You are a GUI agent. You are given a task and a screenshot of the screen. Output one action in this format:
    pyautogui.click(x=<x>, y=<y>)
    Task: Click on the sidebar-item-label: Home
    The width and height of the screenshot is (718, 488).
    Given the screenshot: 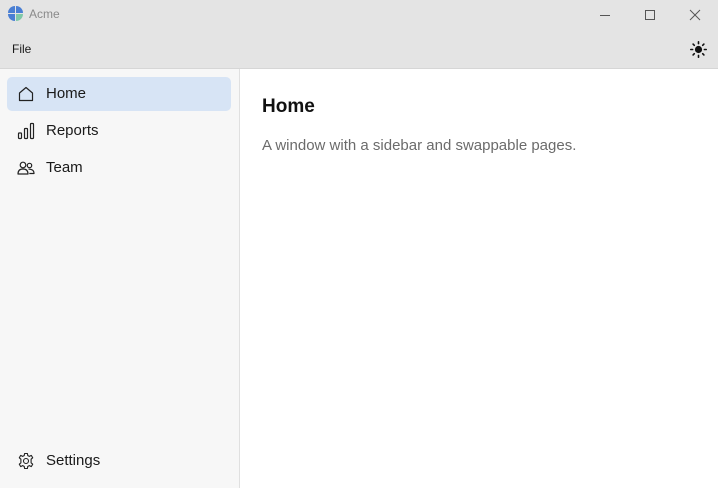 What is the action you would take?
    pyautogui.click(x=66, y=93)
    